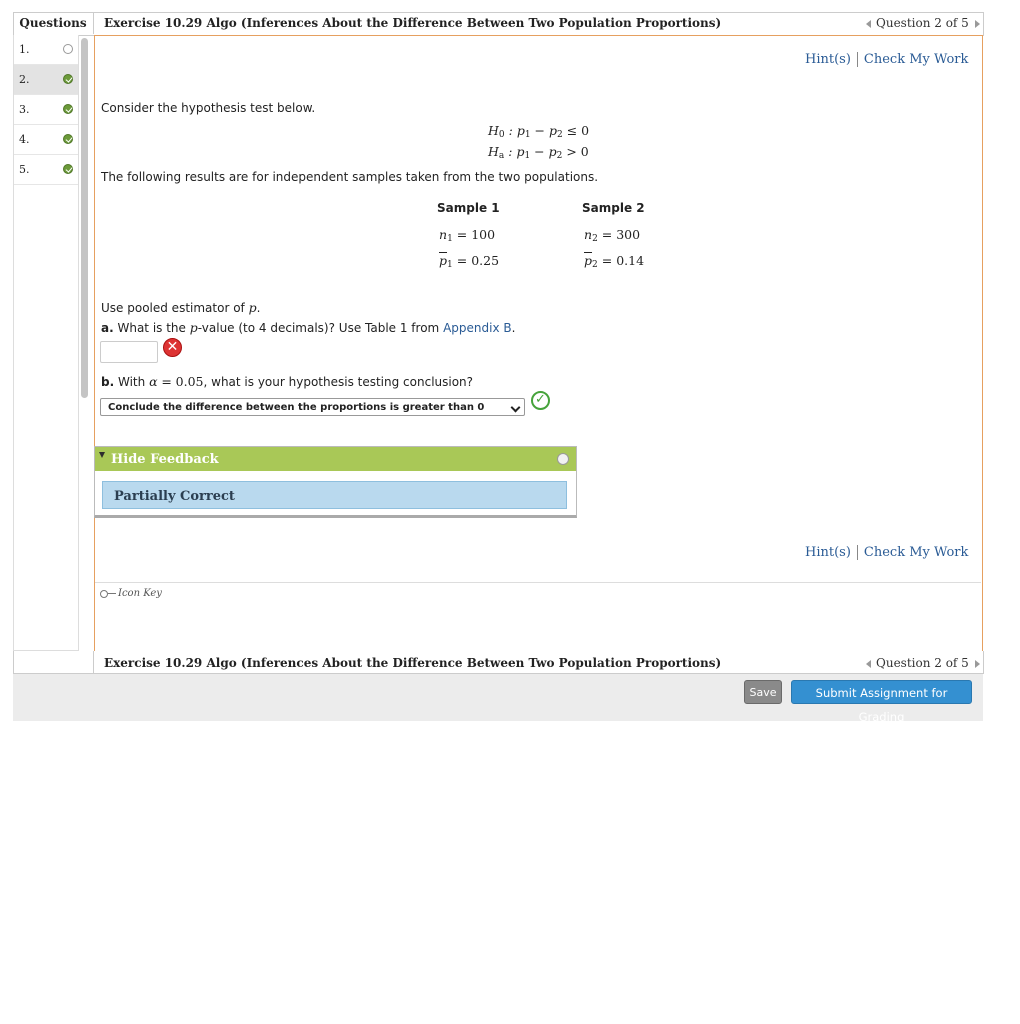 The height and width of the screenshot is (1024, 1020). What do you see at coordinates (46, 50) in the screenshot?
I see `sidebar-item-1: 1.` at bounding box center [46, 50].